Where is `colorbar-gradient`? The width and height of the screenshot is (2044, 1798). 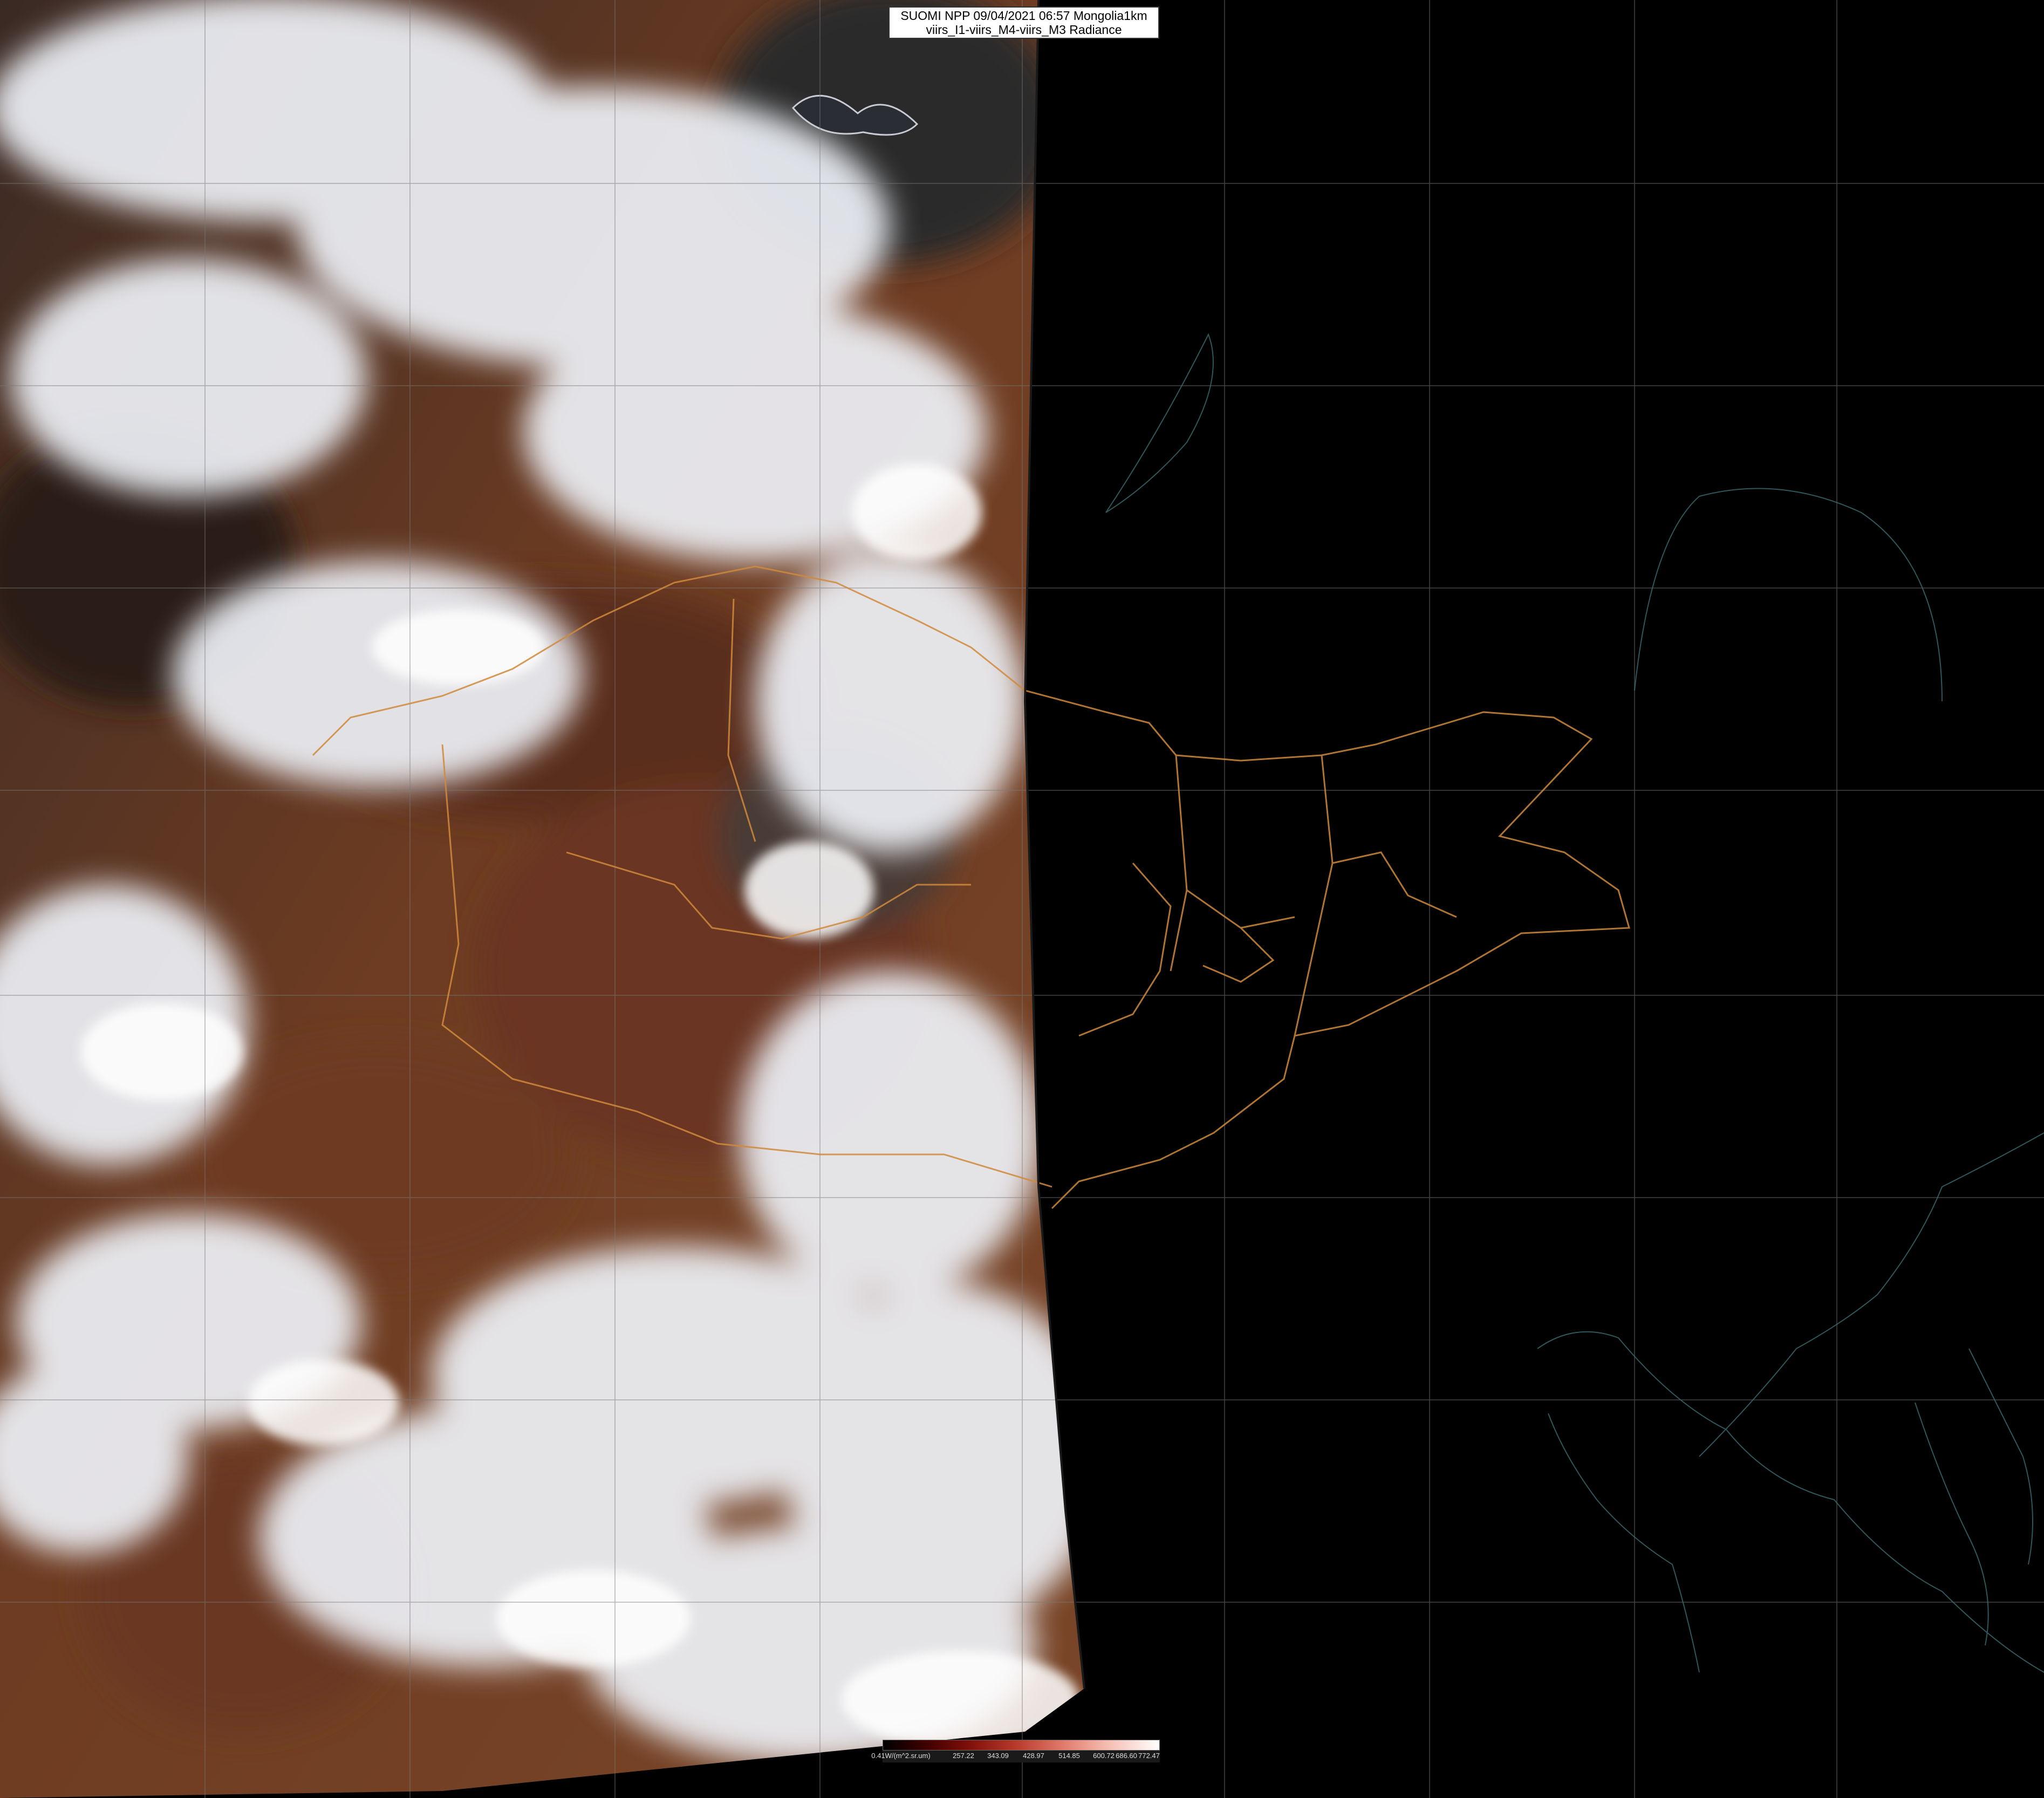 colorbar-gradient is located at coordinates (1021, 1746).